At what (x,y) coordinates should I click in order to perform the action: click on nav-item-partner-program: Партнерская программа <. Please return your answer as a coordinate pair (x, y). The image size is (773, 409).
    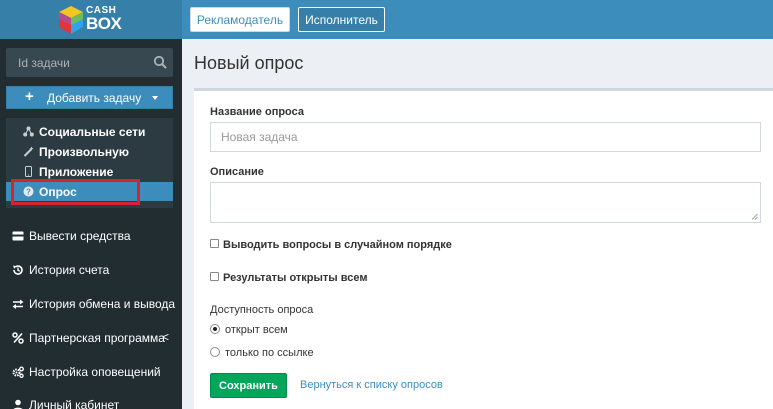
    Looking at the image, I should click on (91, 338).